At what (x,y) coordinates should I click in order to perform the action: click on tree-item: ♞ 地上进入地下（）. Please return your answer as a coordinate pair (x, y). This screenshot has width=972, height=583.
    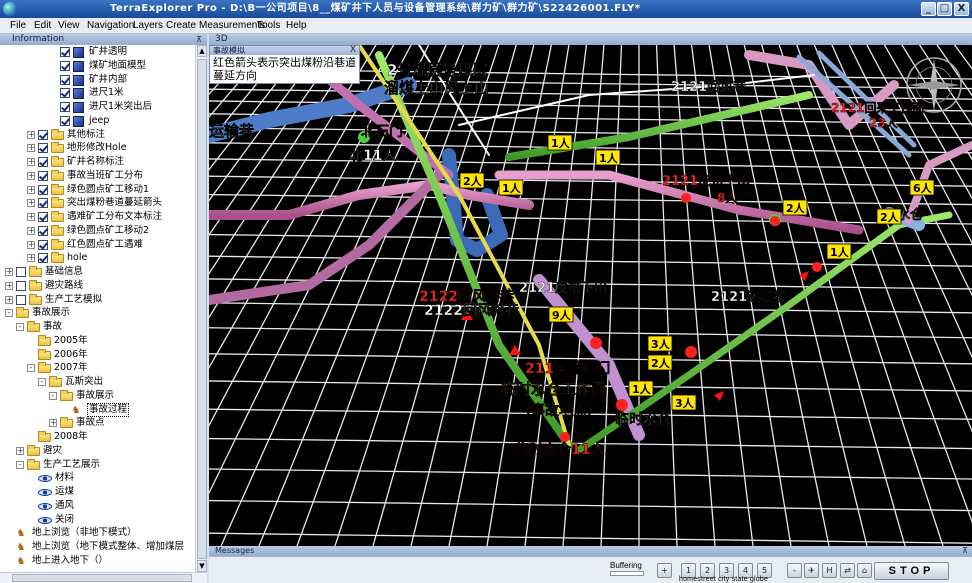
    Looking at the image, I should click on (97, 561).